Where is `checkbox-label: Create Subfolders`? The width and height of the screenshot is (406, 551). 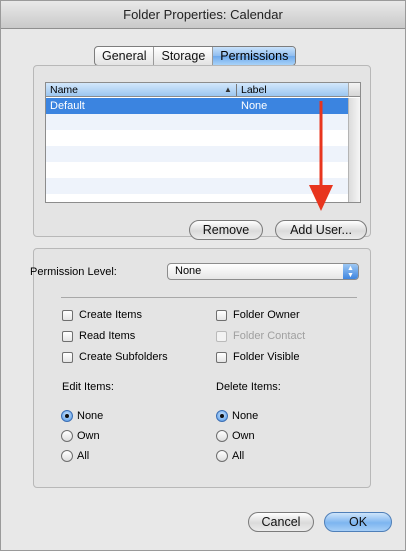 checkbox-label: Create Subfolders is located at coordinates (123, 357).